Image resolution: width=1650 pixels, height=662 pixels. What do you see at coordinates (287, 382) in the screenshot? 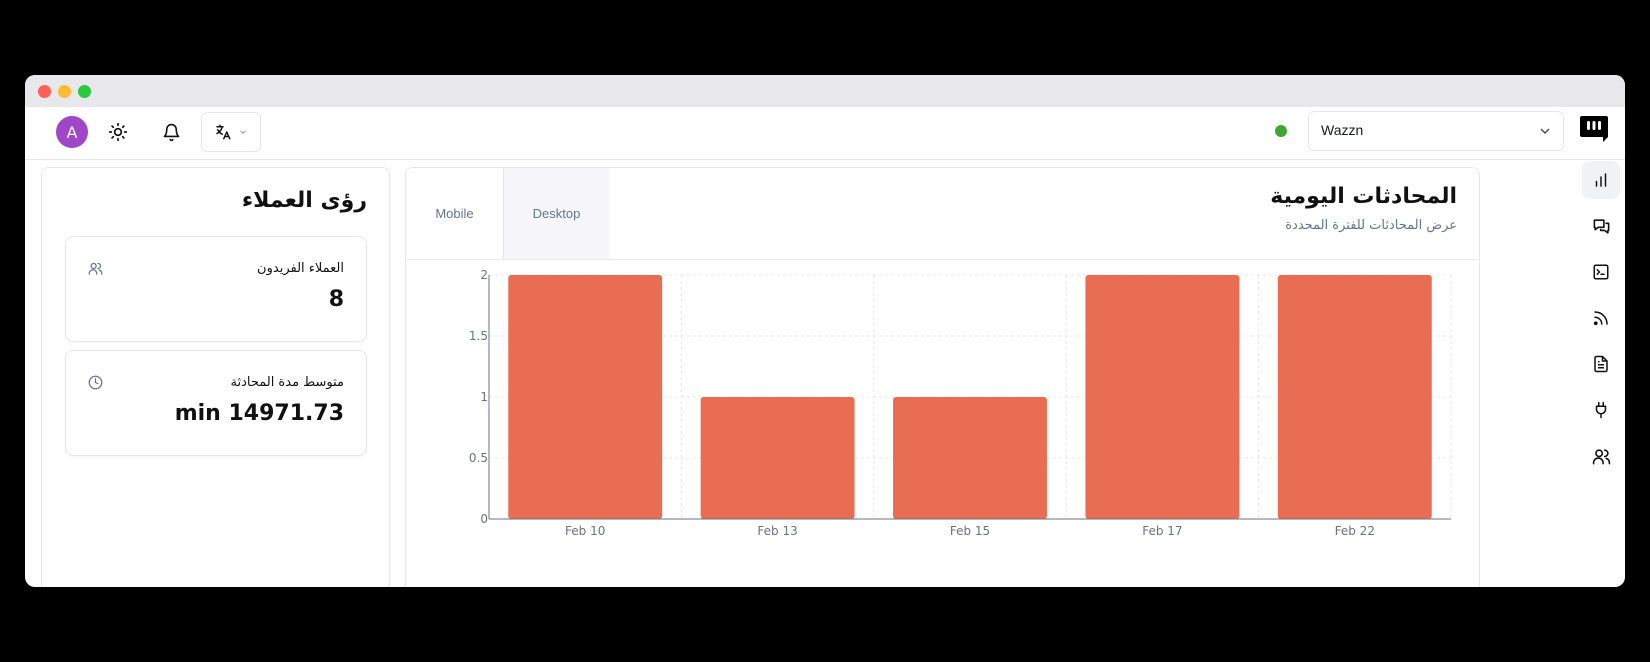
I see `avg-duration-label: متوسط مدة المحادثة` at bounding box center [287, 382].